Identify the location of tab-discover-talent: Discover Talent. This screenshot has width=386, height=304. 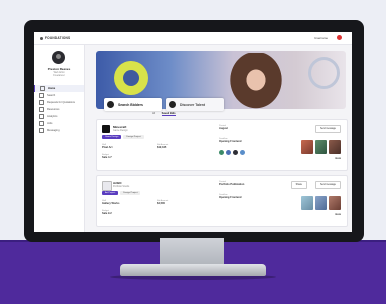
(195, 104).